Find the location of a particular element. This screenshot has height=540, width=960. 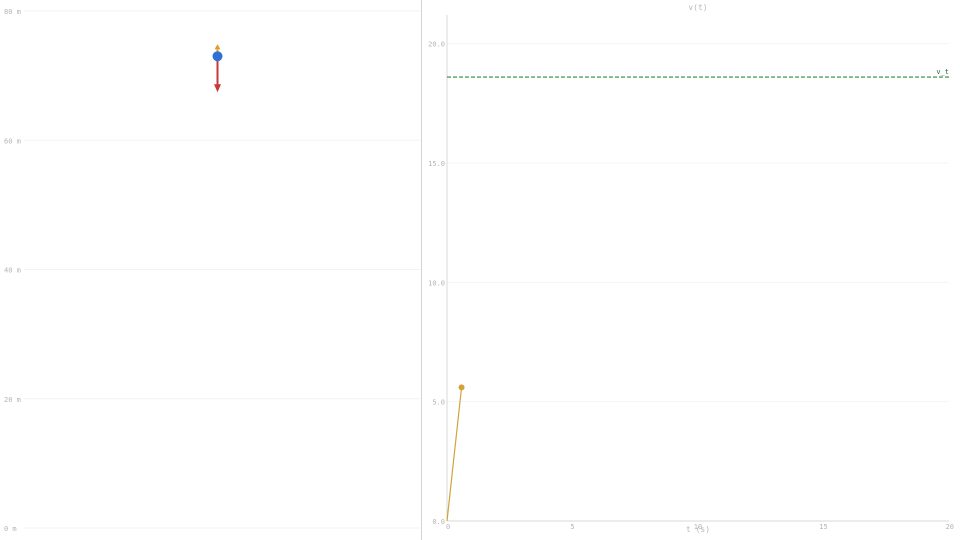

x-axis-label: t (s) is located at coordinates (698, 529).